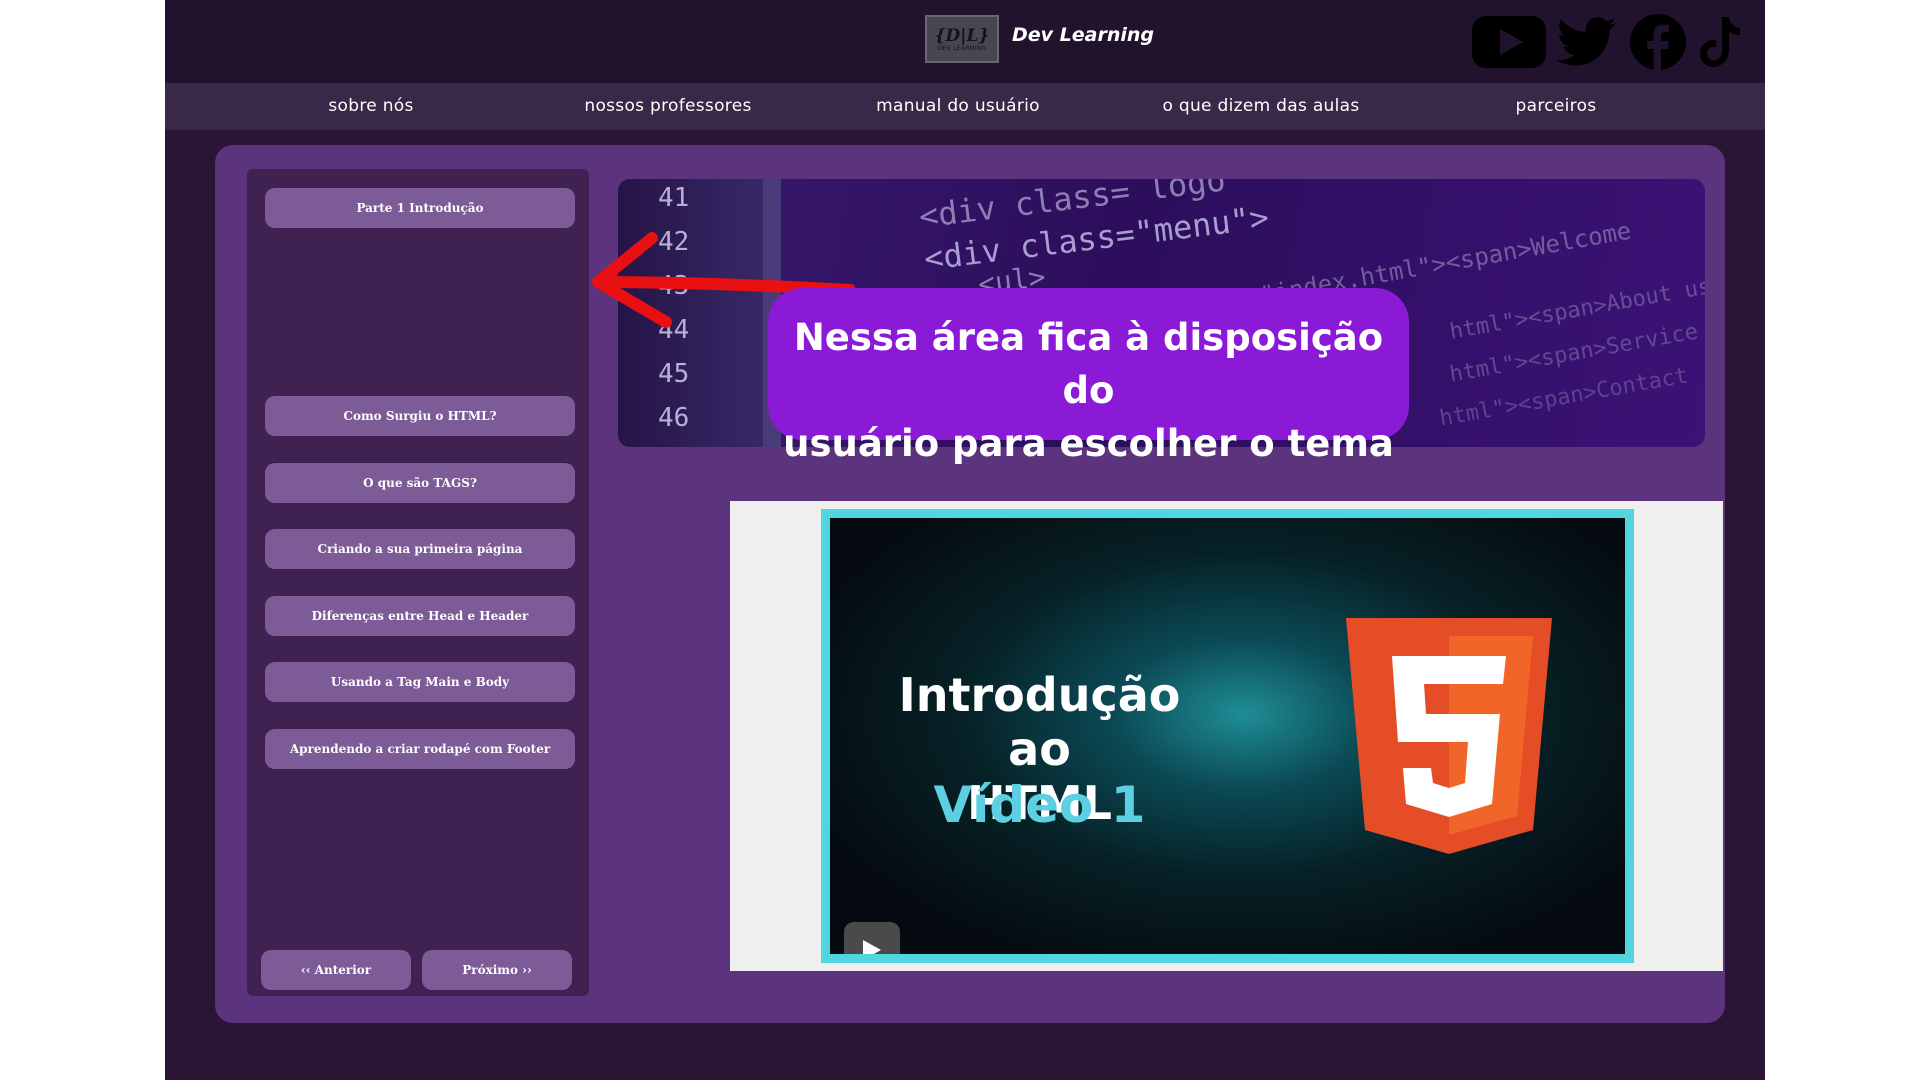 The image size is (1920, 1080). What do you see at coordinates (420, 416) in the screenshot?
I see `topic-button: Como Surgiu o HTML?` at bounding box center [420, 416].